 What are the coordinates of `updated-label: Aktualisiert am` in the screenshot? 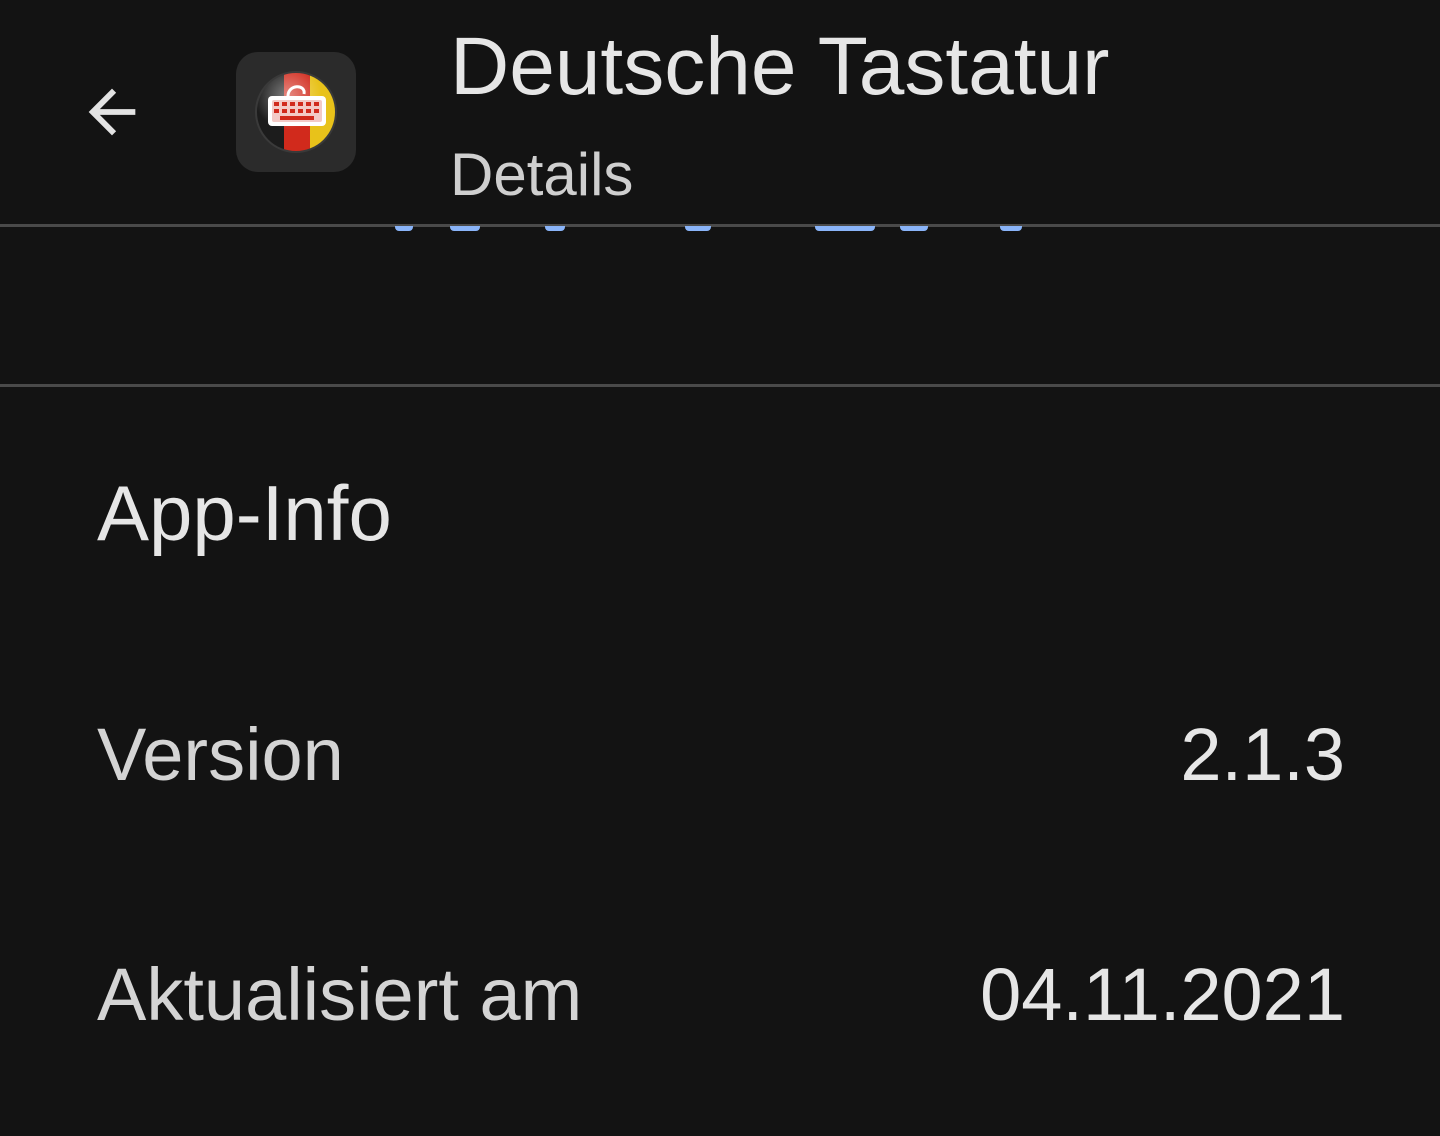 It's located at (340, 994).